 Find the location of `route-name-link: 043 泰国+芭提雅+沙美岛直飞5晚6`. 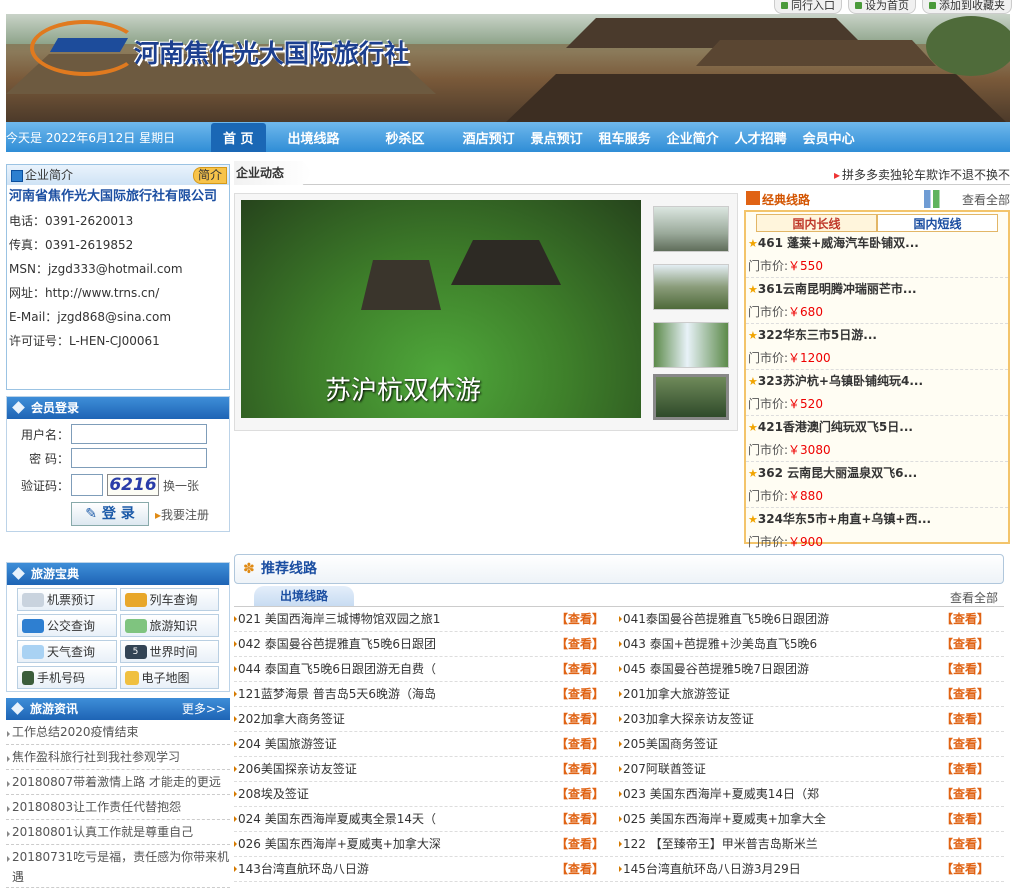

route-name-link: 043 泰国+芭提雅+沙美岛直飞5晚6 is located at coordinates (782, 644).